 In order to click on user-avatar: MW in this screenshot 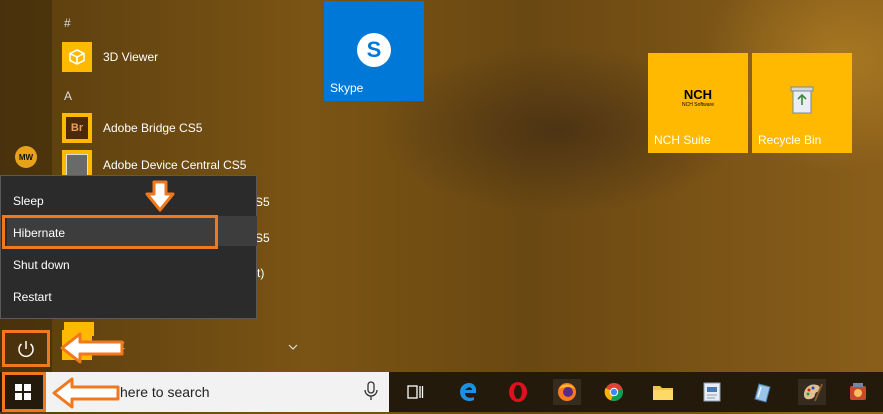, I will do `click(26, 157)`.